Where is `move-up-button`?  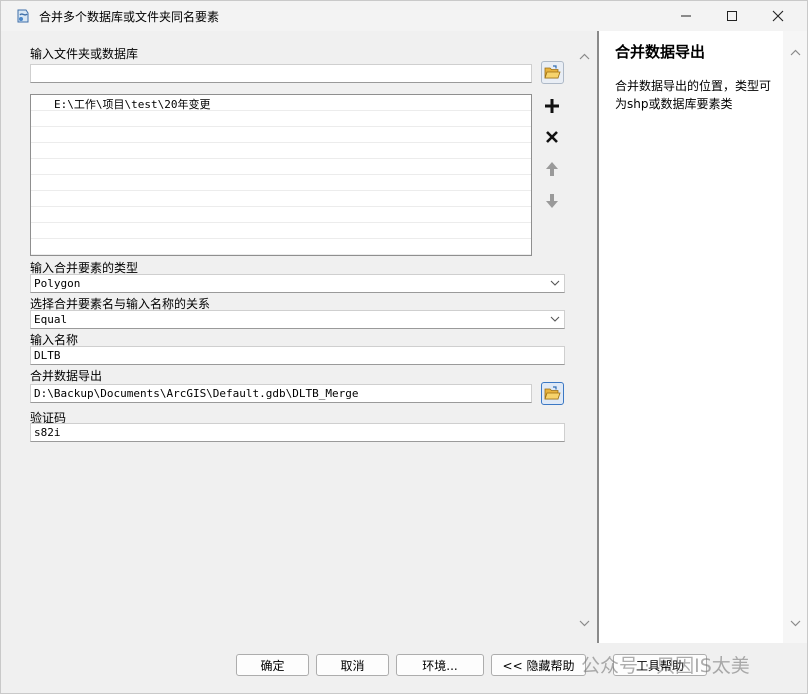
move-up-button is located at coordinates (552, 169).